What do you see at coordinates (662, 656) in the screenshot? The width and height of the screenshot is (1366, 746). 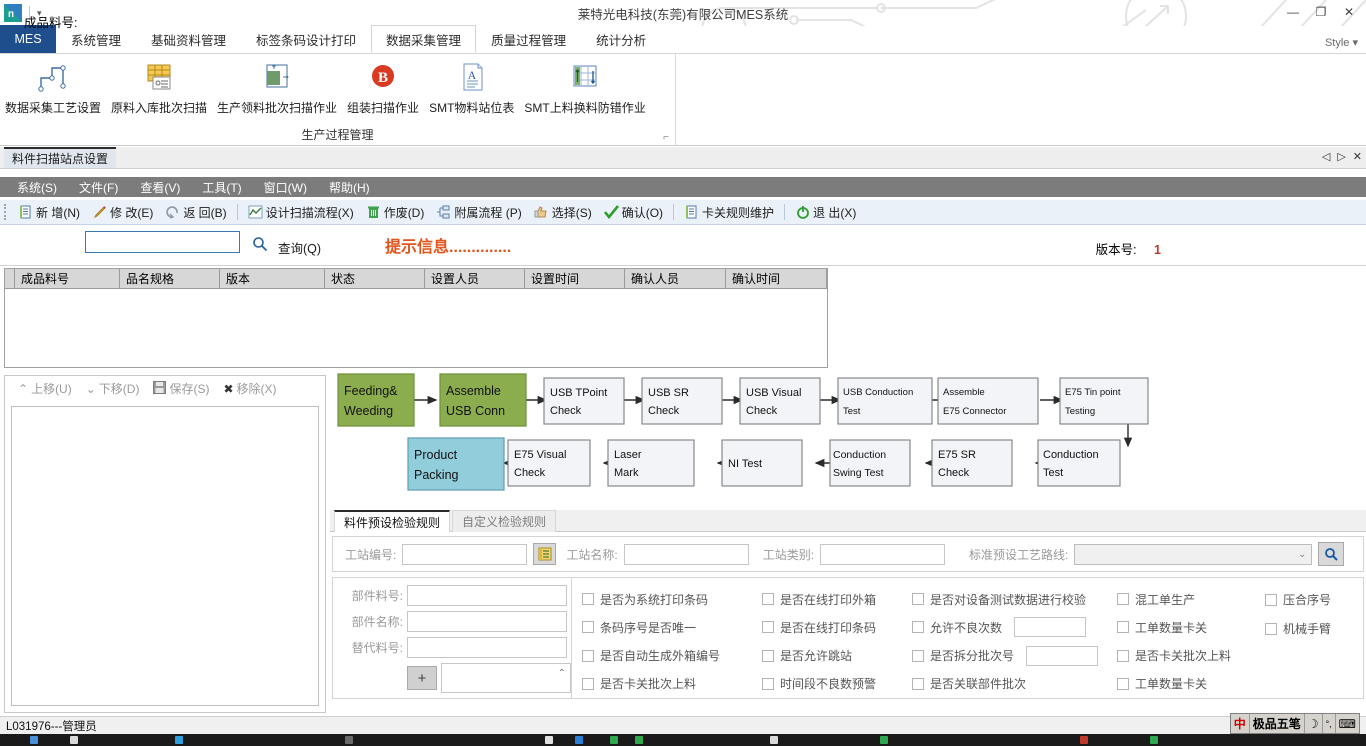 I see `chk-auto-gen-carton-no: 是否自动生成外箱编号` at bounding box center [662, 656].